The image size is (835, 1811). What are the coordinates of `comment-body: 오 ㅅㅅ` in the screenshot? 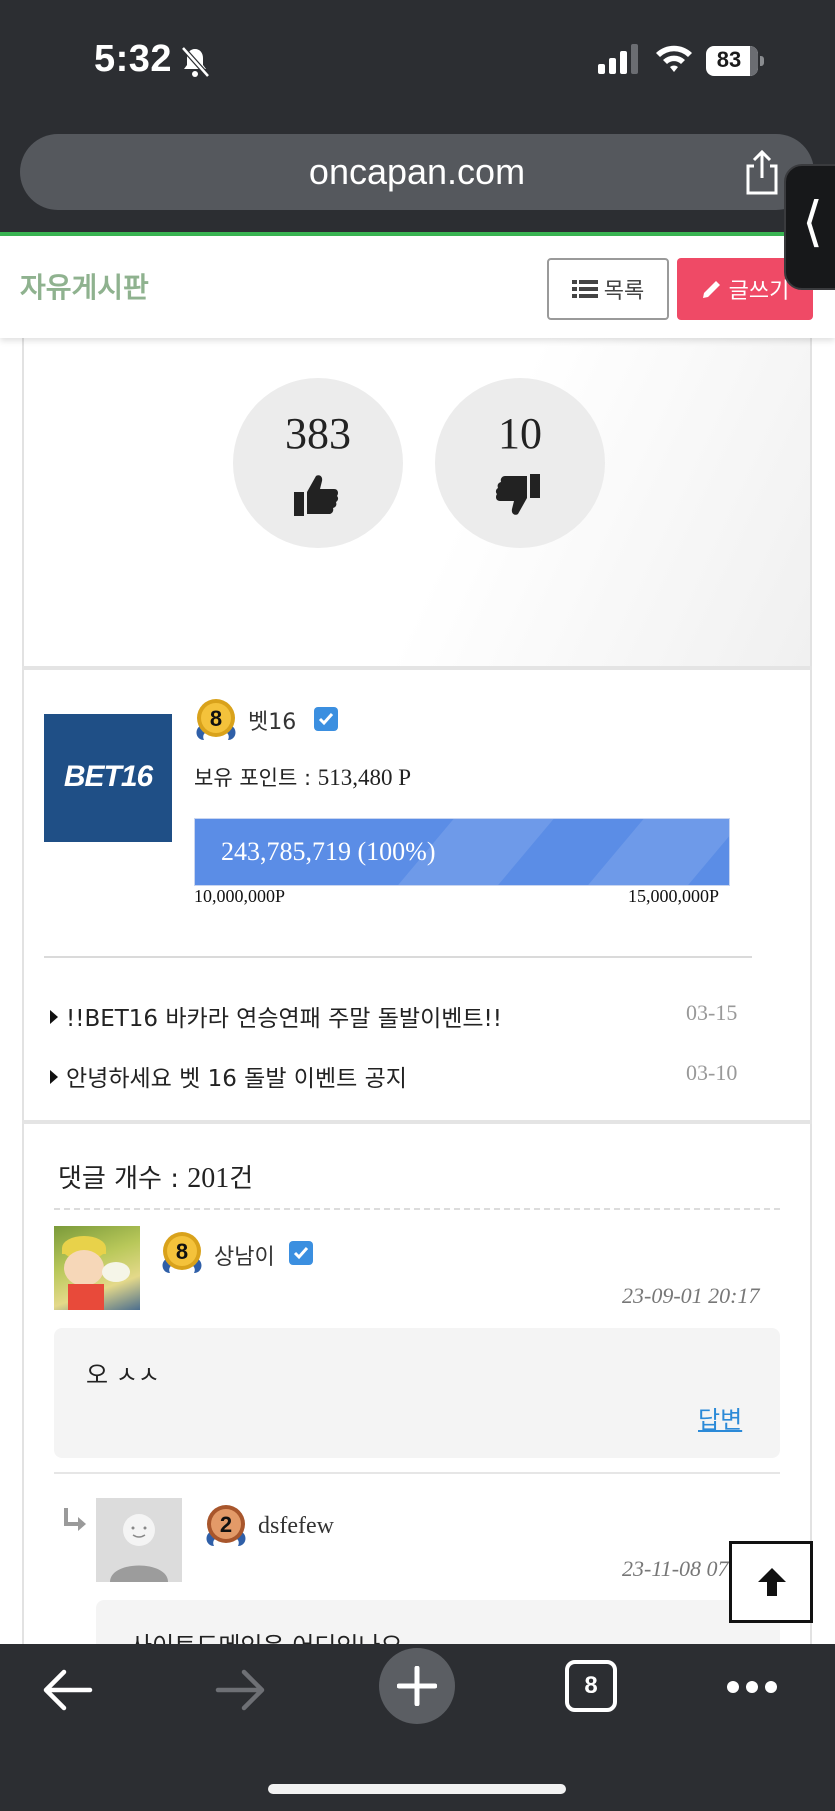 It's located at (123, 1375).